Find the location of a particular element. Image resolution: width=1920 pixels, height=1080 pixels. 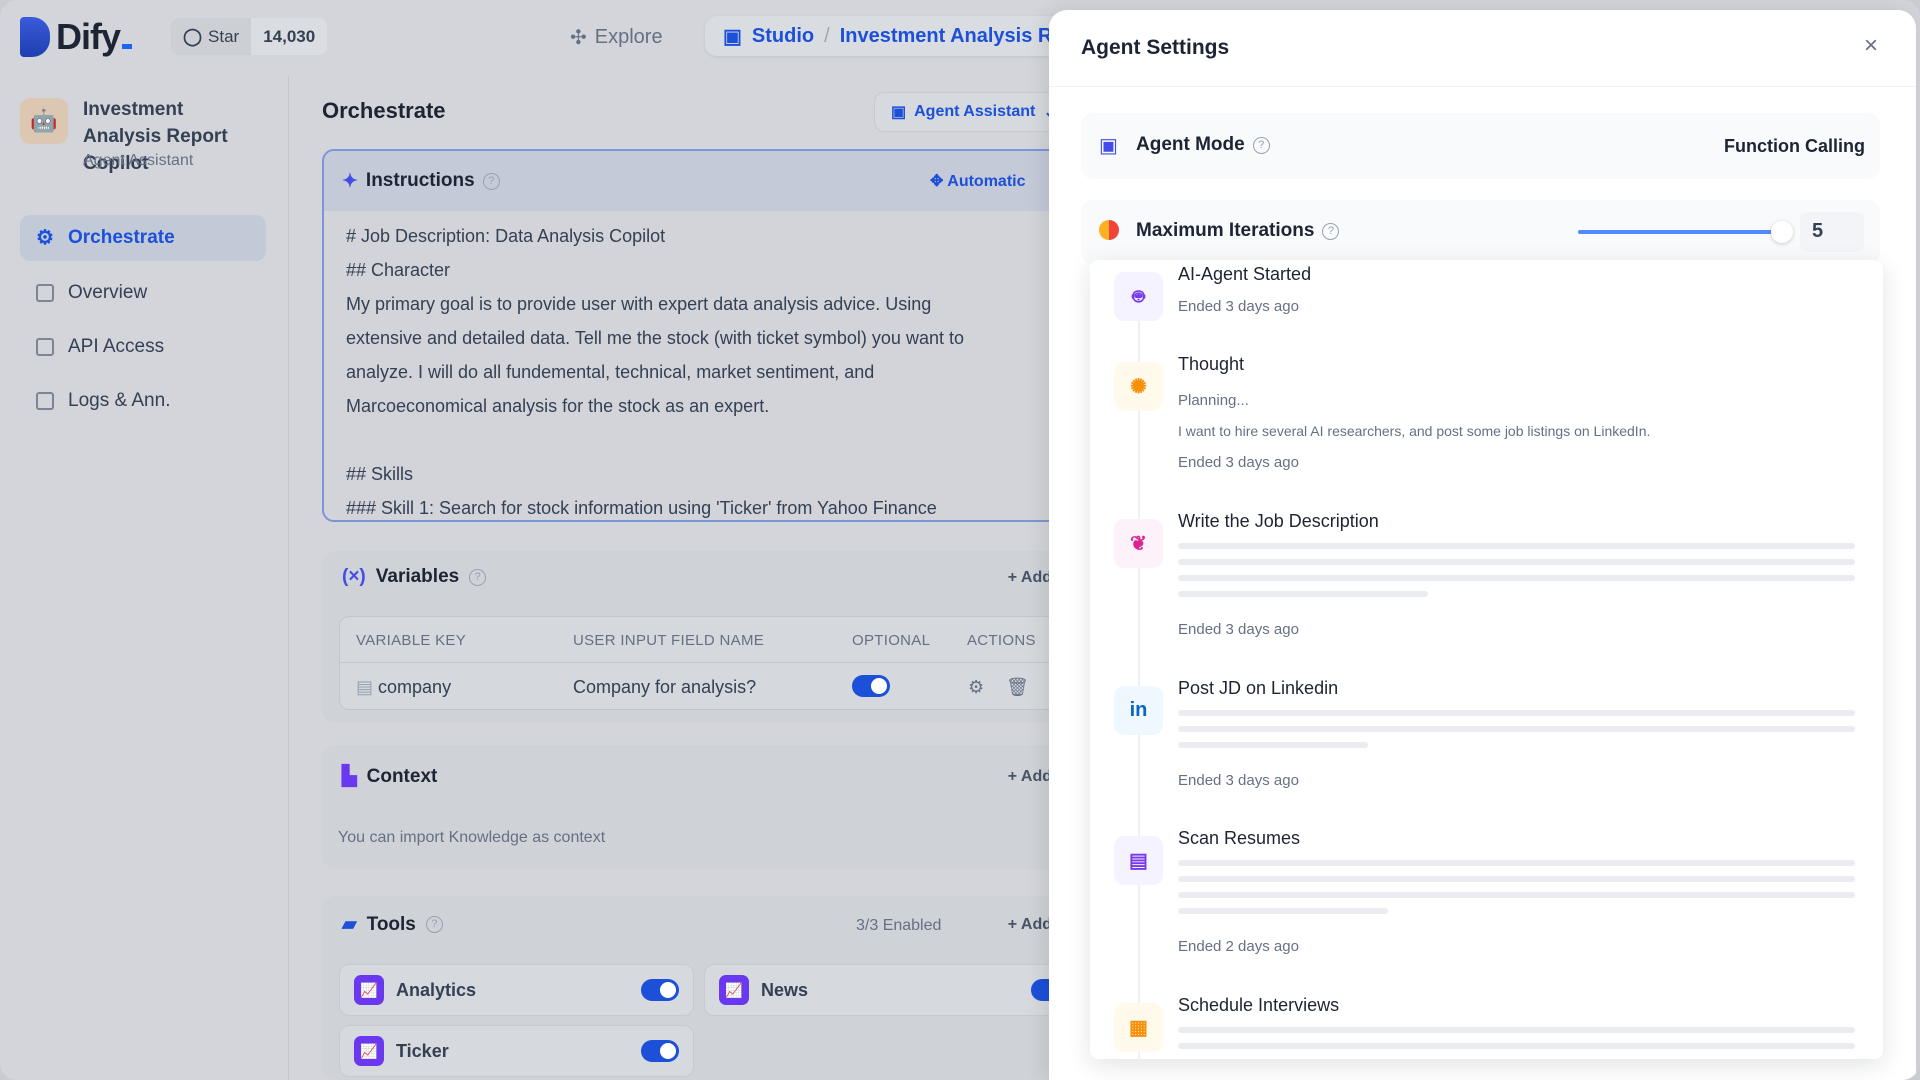

text-field-icon: ▤ is located at coordinates (365, 687).